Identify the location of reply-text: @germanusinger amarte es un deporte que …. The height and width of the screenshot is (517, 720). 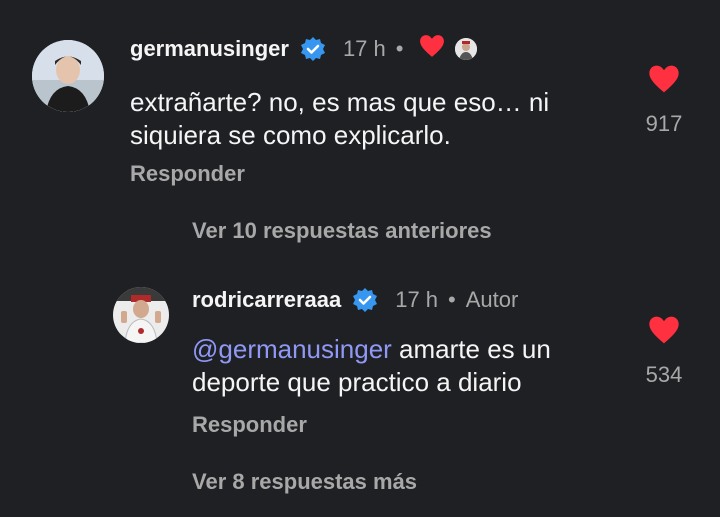
(392, 366).